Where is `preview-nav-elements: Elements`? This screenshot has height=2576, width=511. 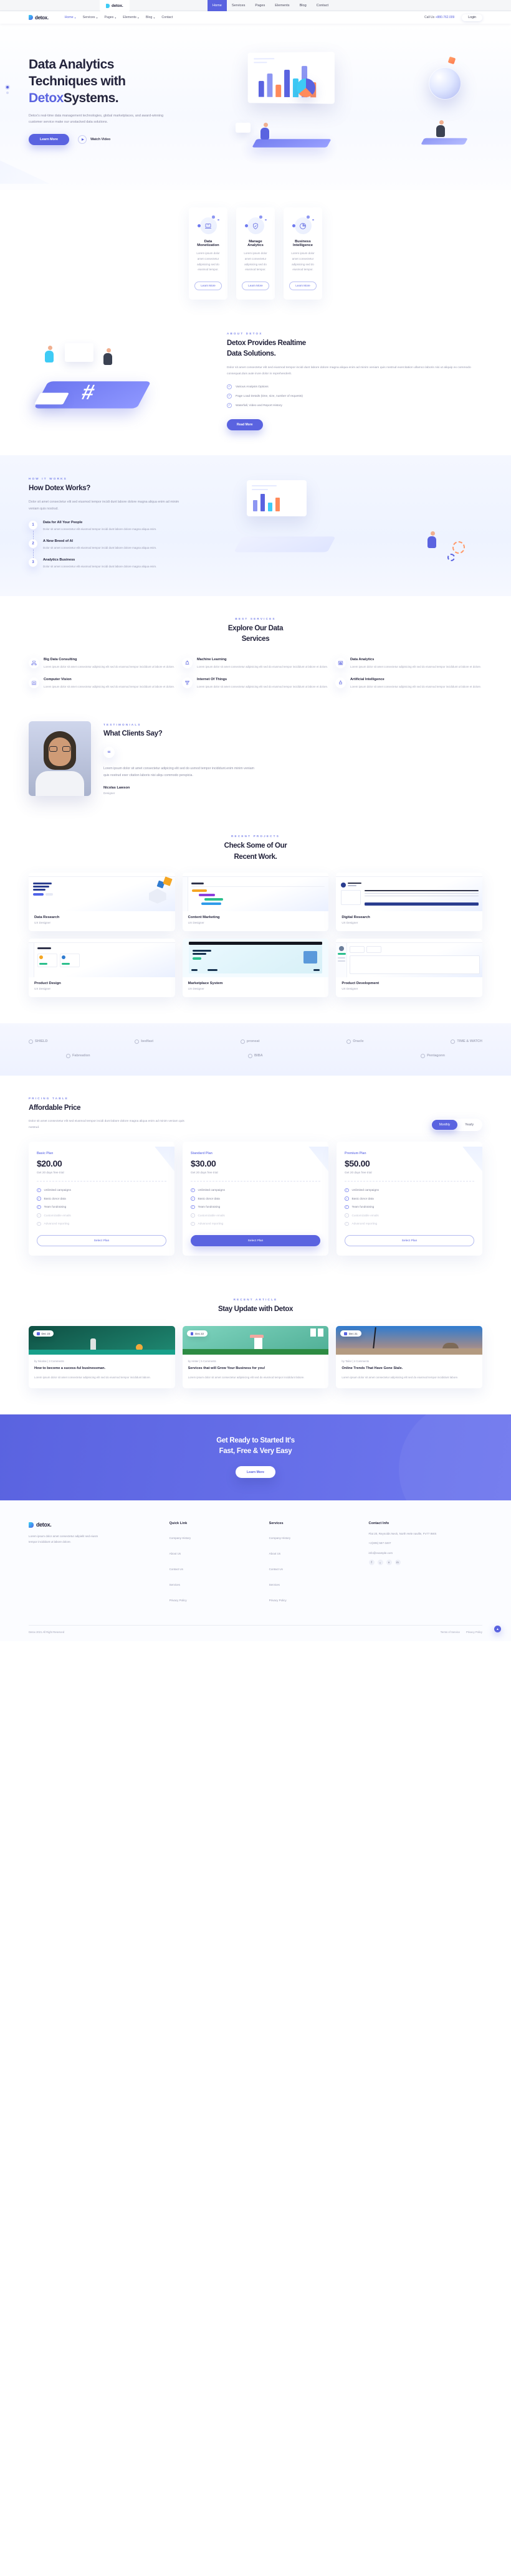
preview-nav-elements: Elements is located at coordinates (282, 6).